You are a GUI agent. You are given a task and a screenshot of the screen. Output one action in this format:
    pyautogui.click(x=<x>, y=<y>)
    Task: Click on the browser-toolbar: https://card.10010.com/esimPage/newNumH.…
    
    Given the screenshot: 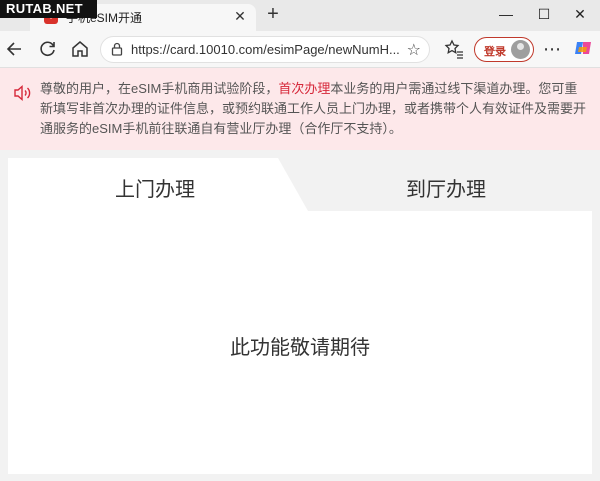 What is the action you would take?
    pyautogui.click(x=300, y=49)
    